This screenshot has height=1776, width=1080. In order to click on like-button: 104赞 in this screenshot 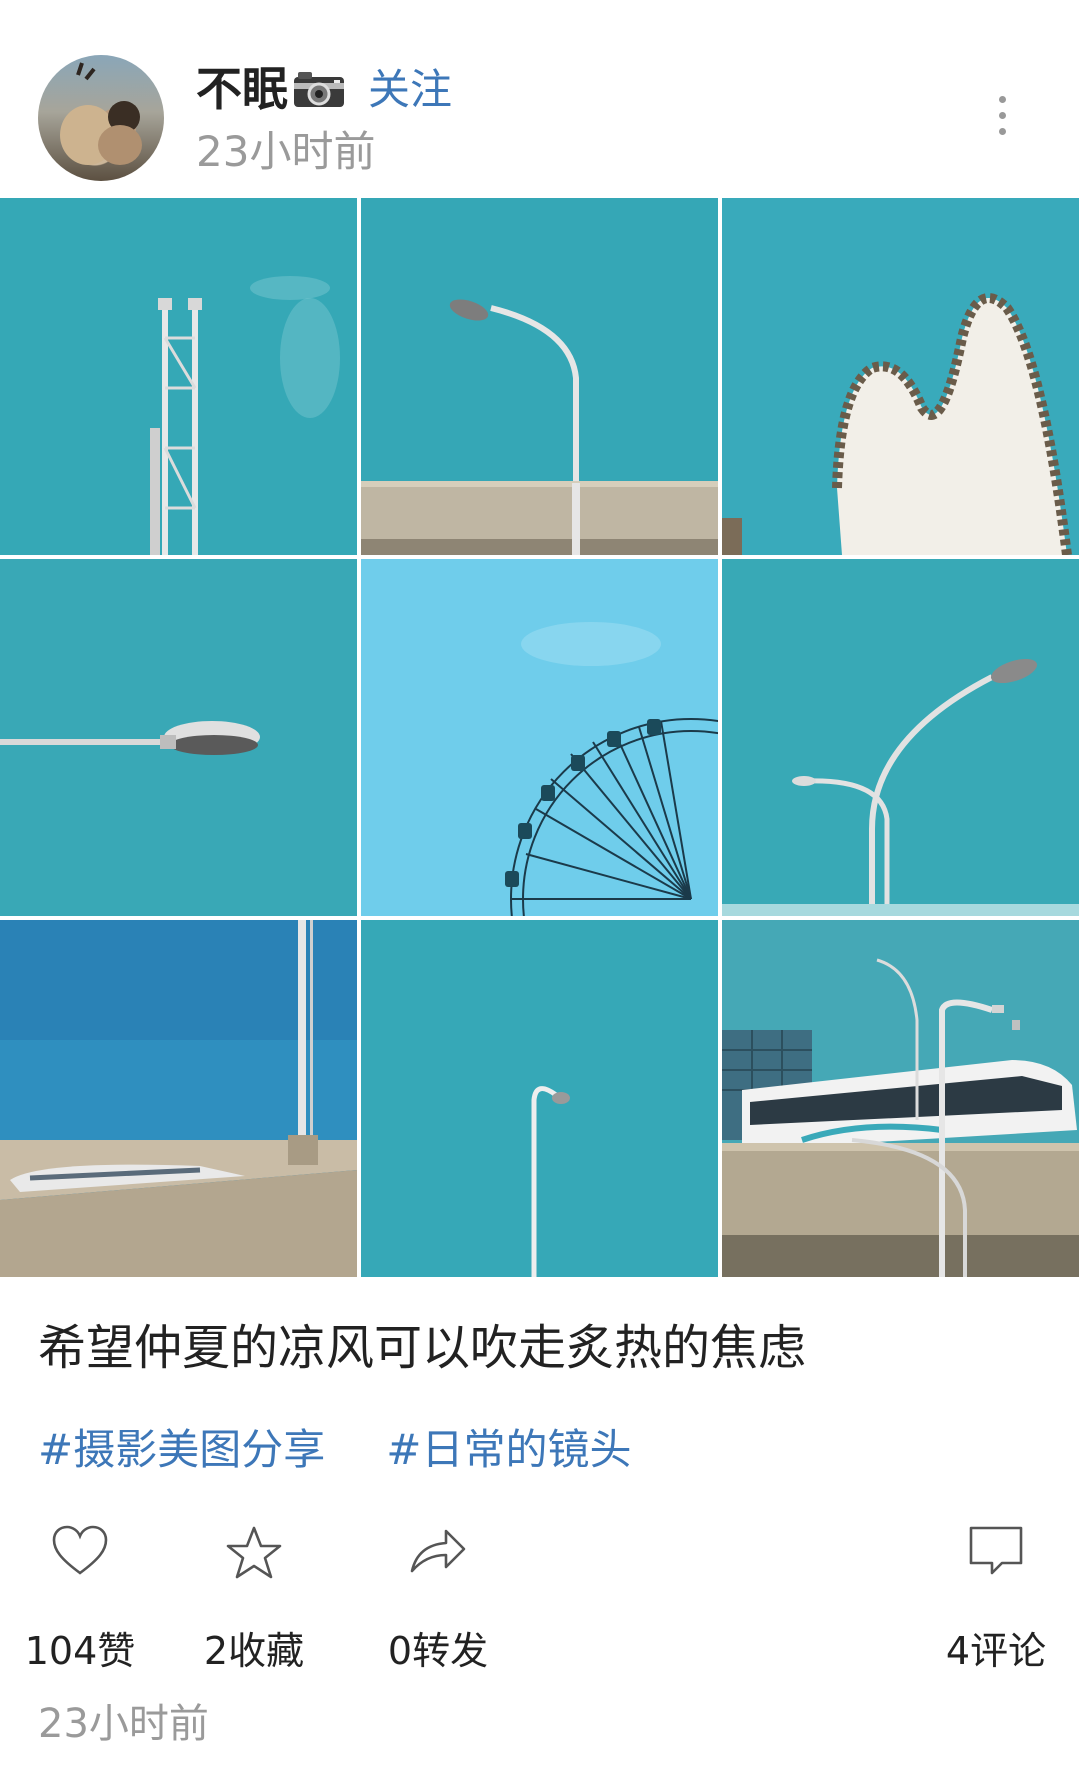, I will do `click(80, 1600)`.